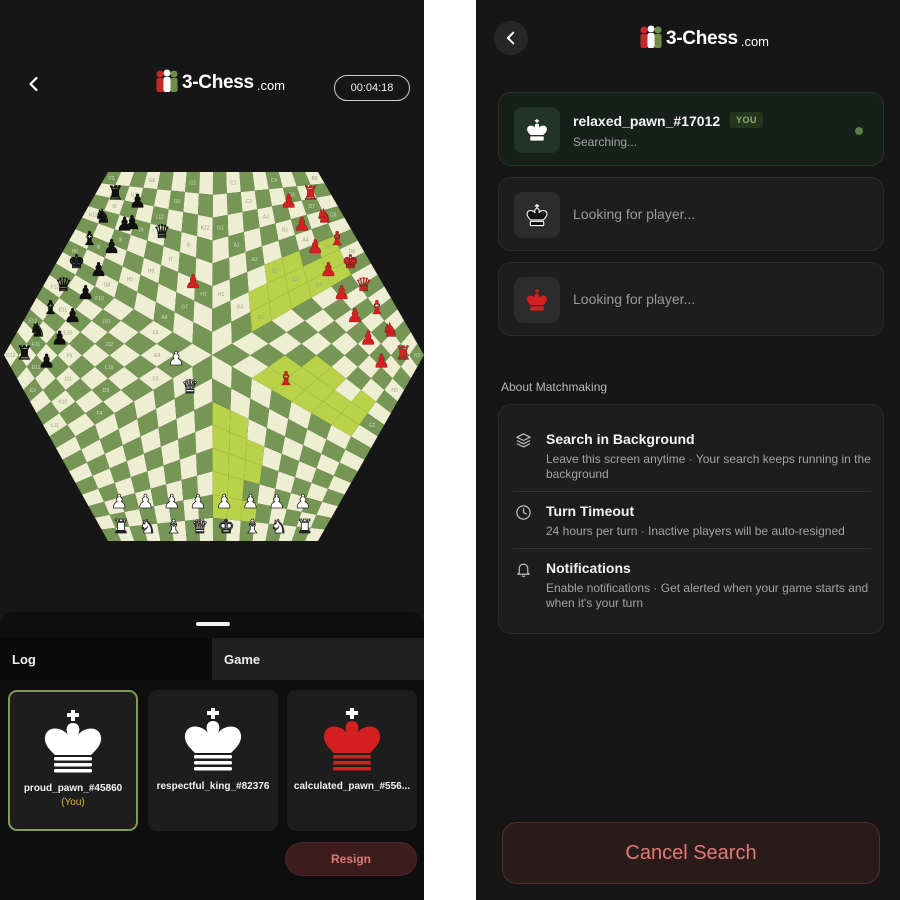 The image size is (900, 900). I want to click on player-card-you: proud_pawn_#45860 (You), so click(73, 760).